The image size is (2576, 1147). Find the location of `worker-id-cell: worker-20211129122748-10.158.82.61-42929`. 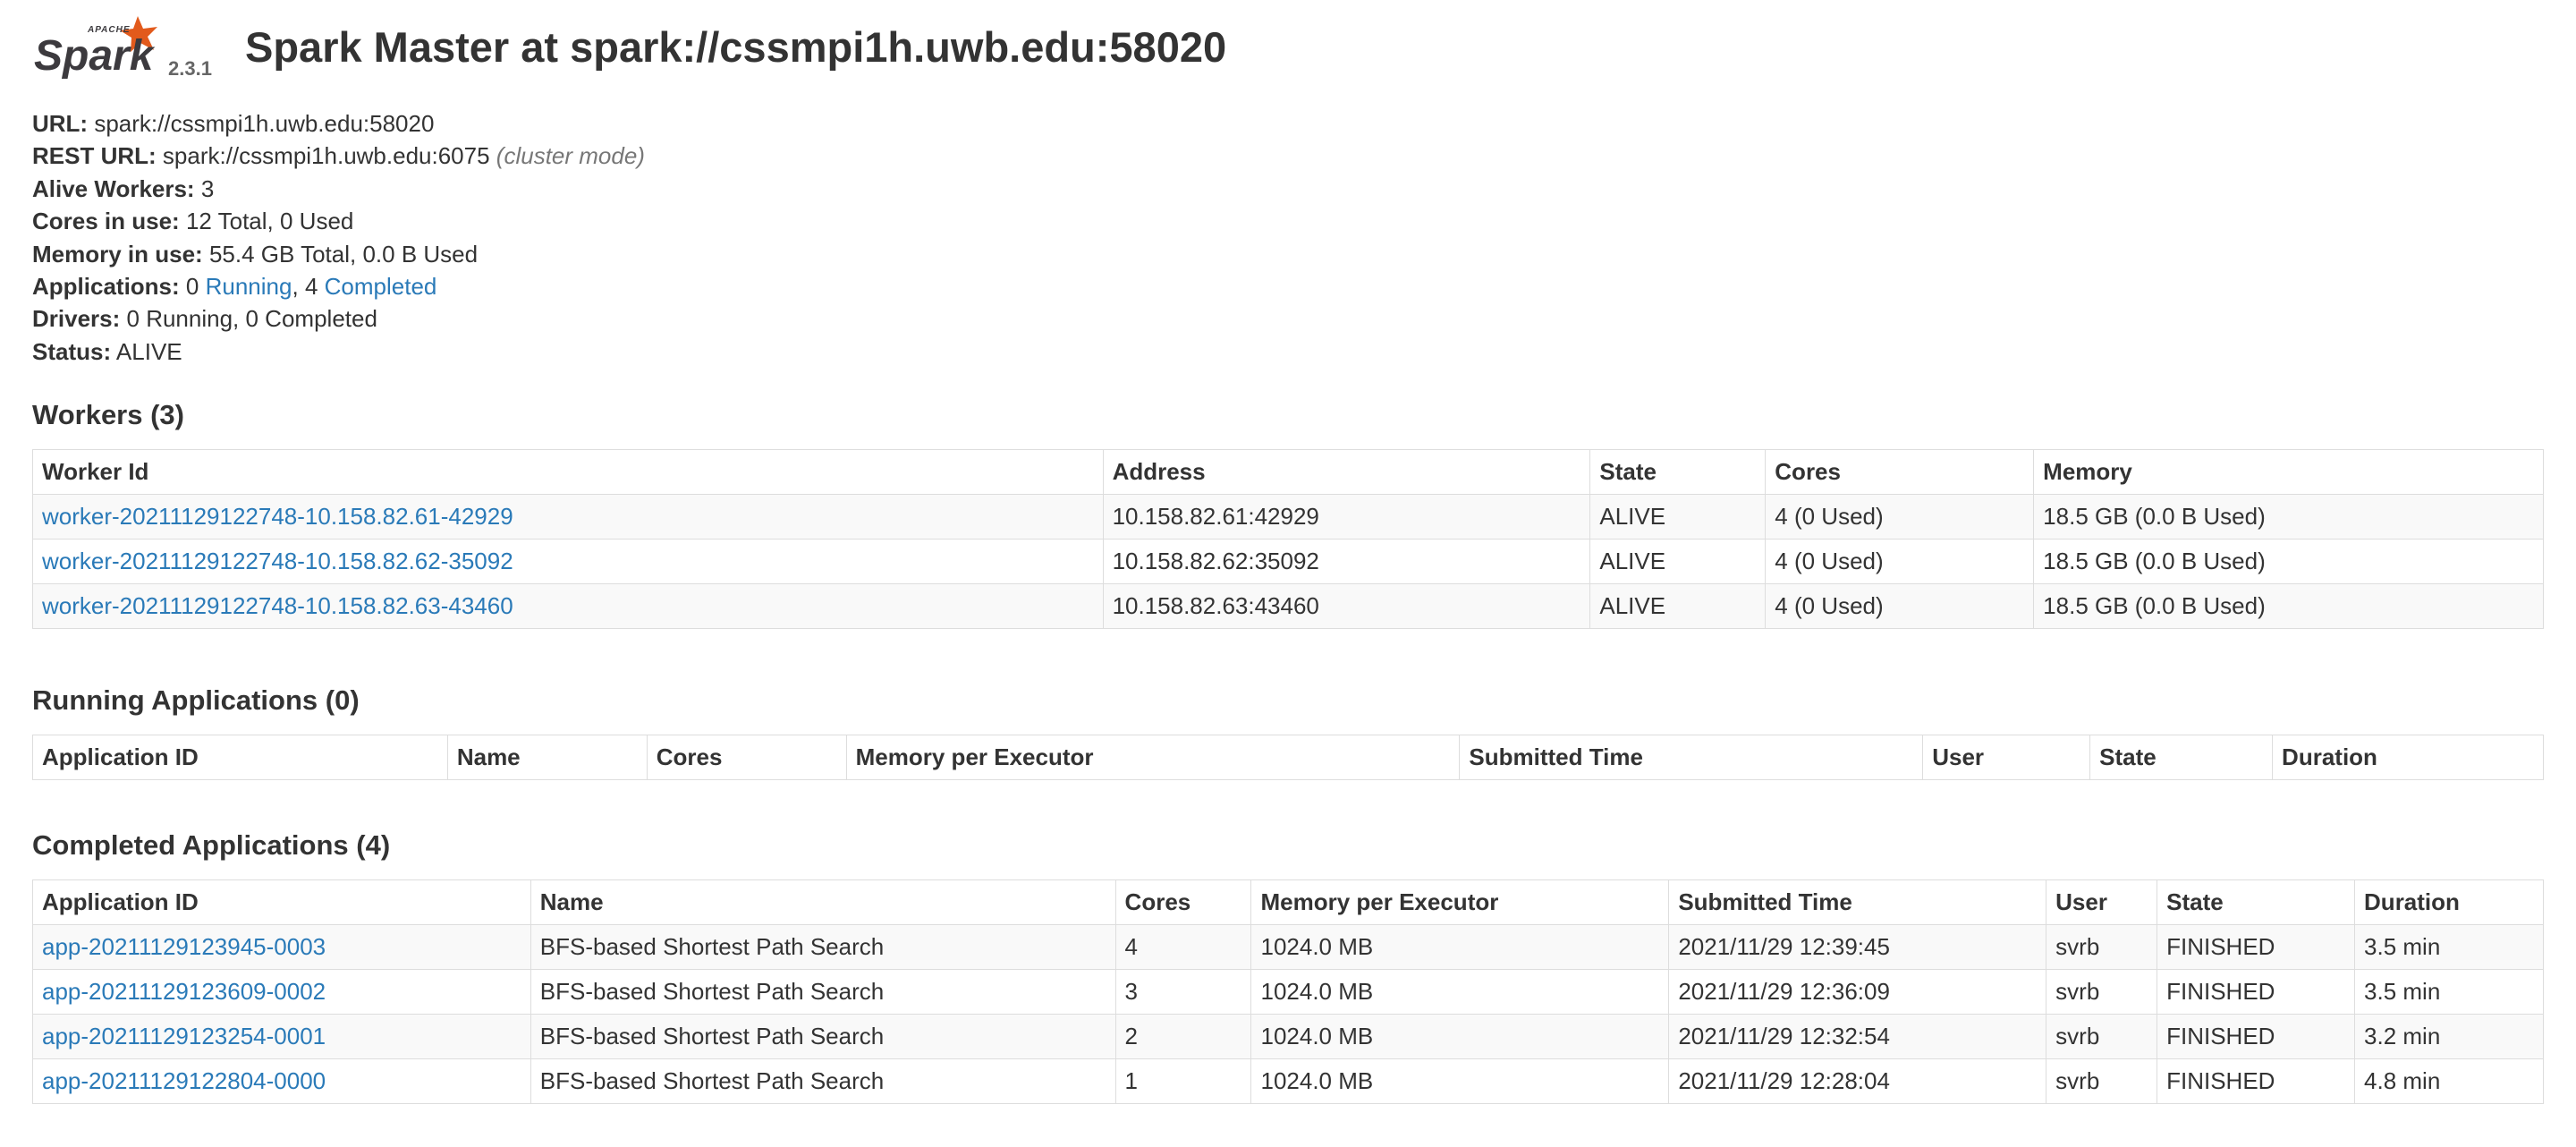

worker-id-cell: worker-20211129122748-10.158.82.61-42929 is located at coordinates (568, 517).